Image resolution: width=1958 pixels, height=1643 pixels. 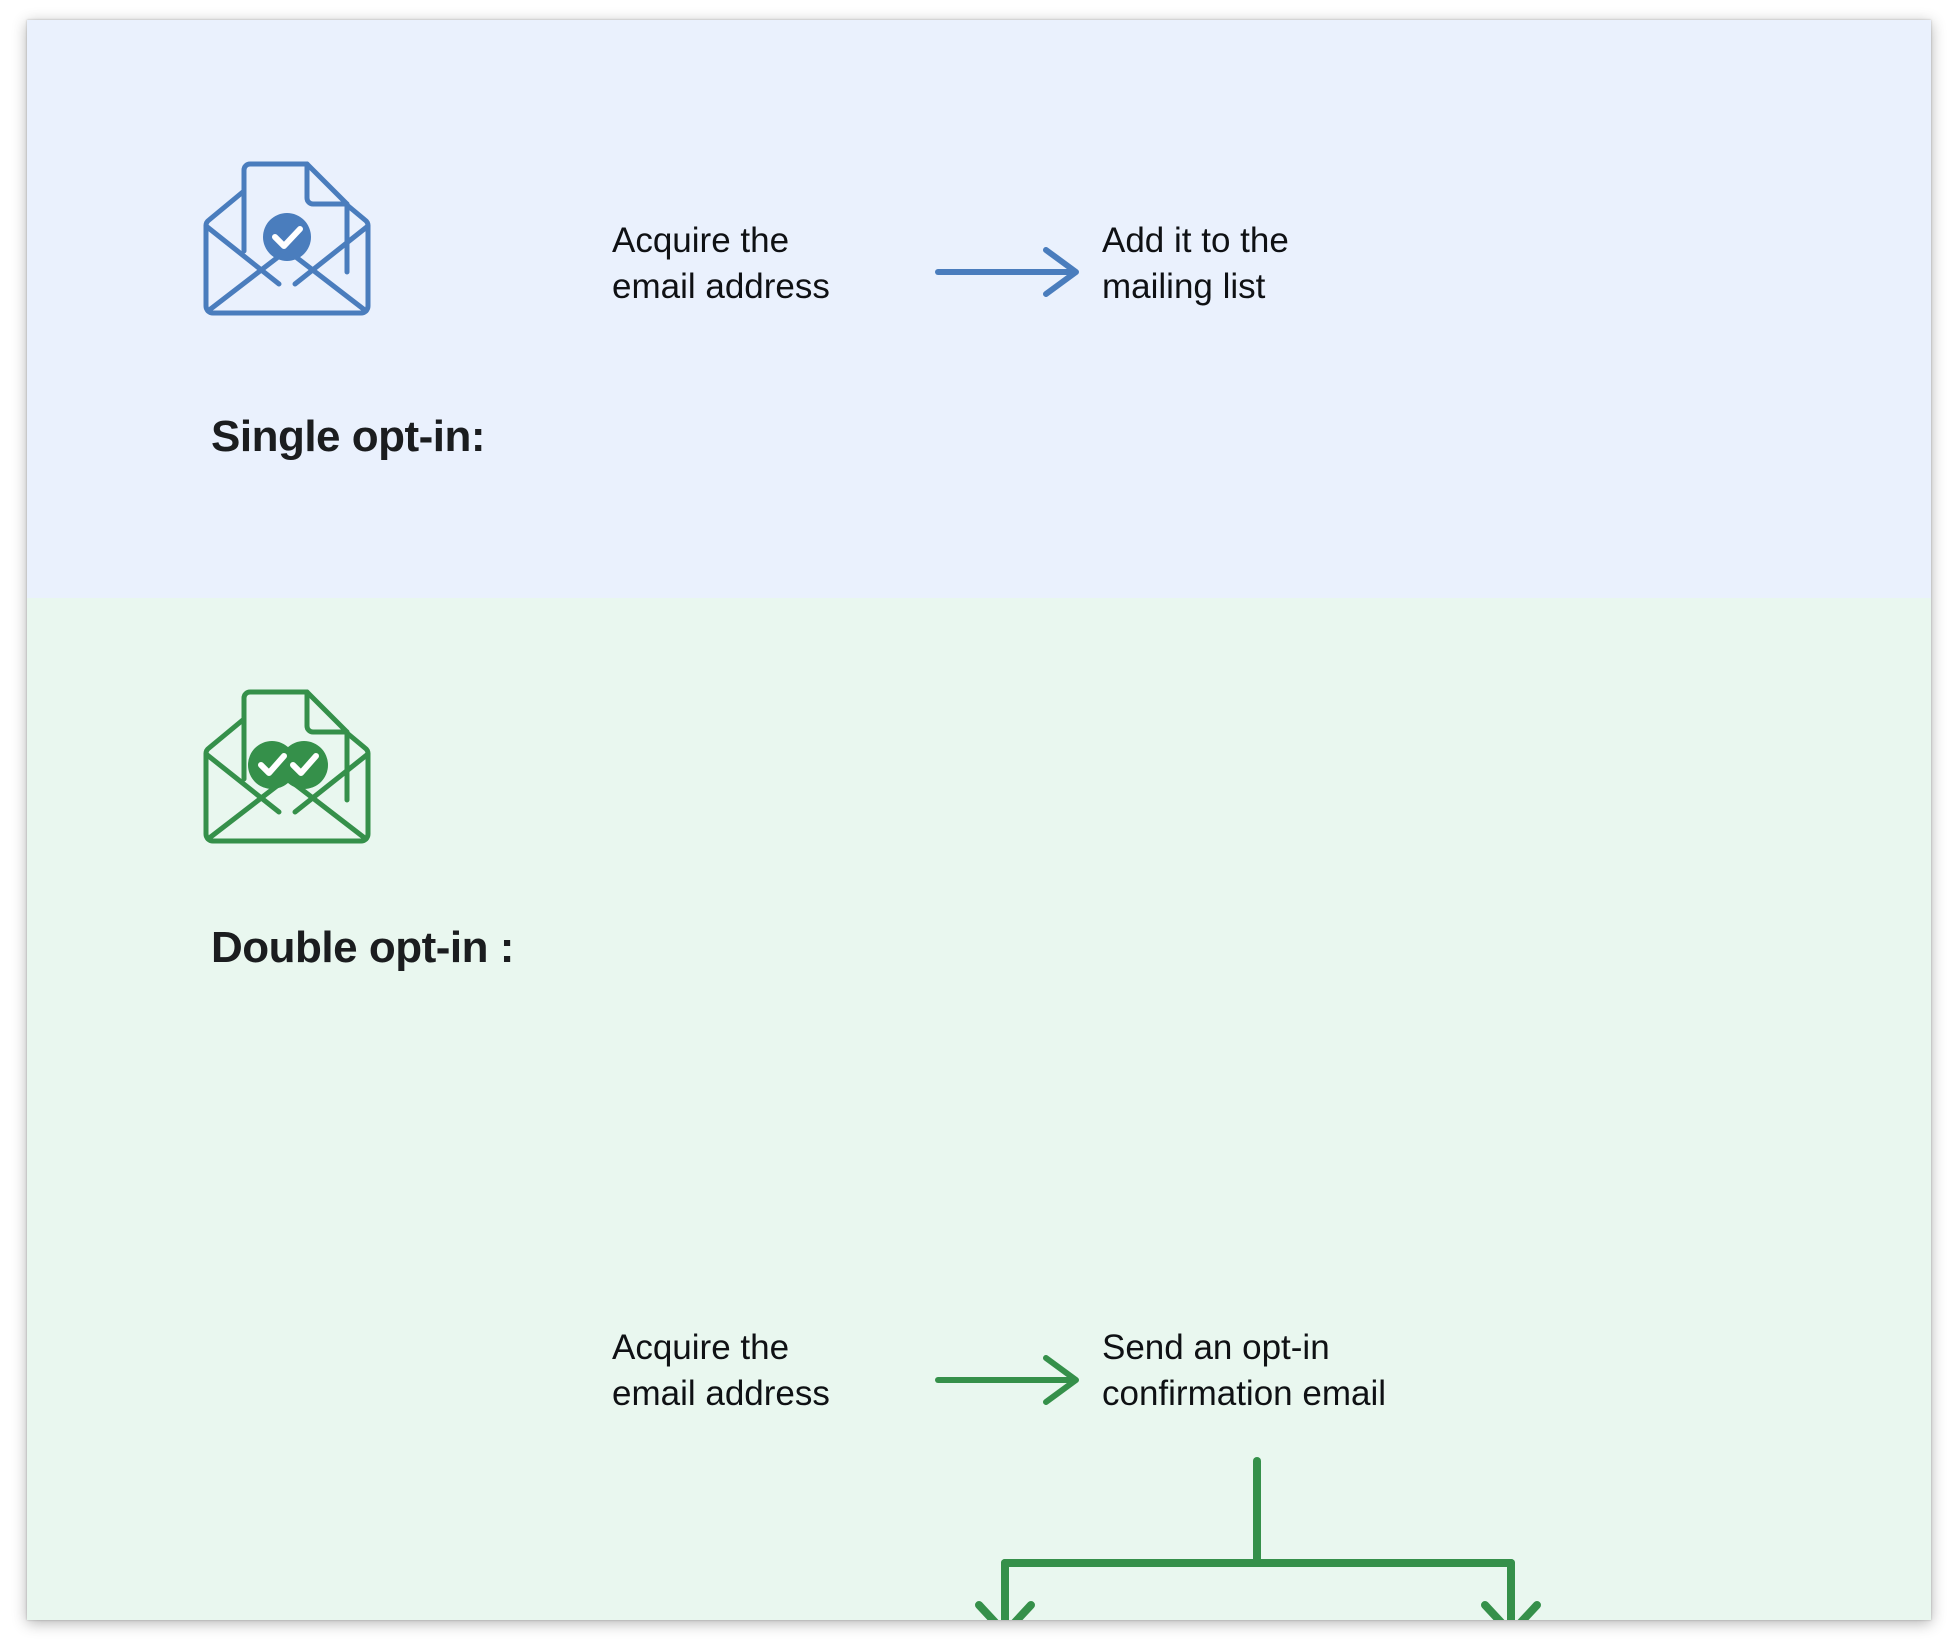 I want to click on single-step-acquire-email: Acquire the email address, so click(x=721, y=263).